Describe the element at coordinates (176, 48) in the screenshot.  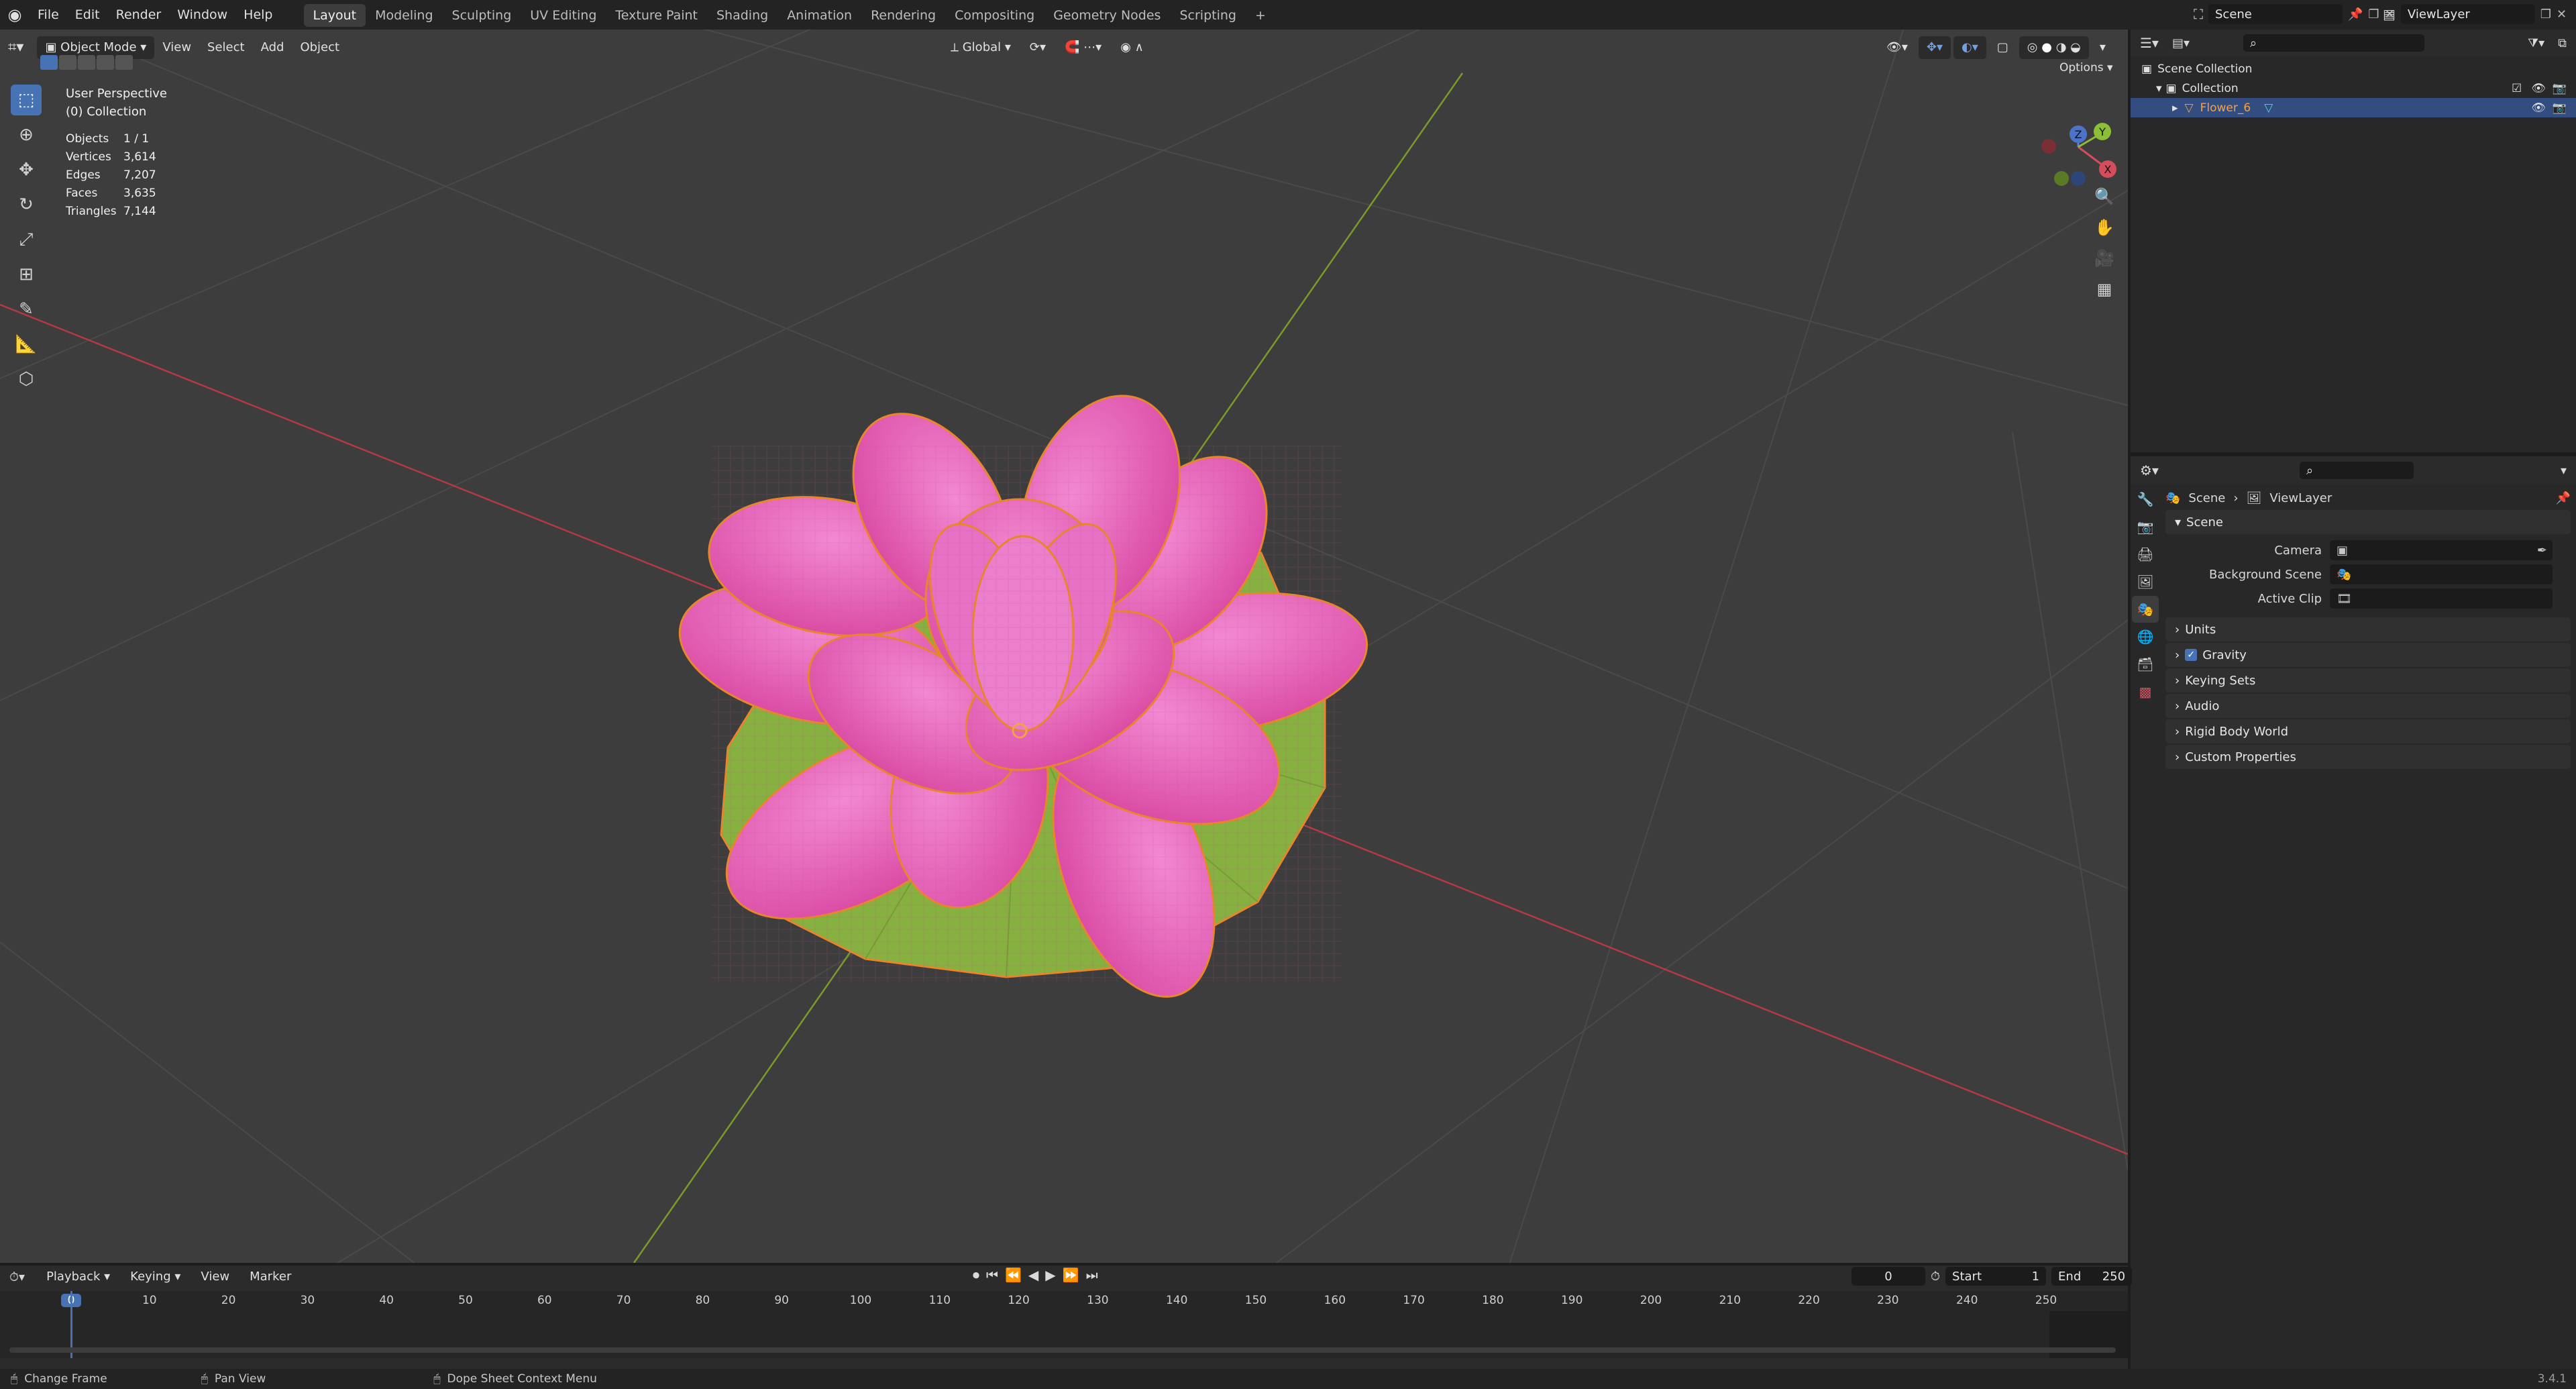
I see `menu-view: View` at that location.